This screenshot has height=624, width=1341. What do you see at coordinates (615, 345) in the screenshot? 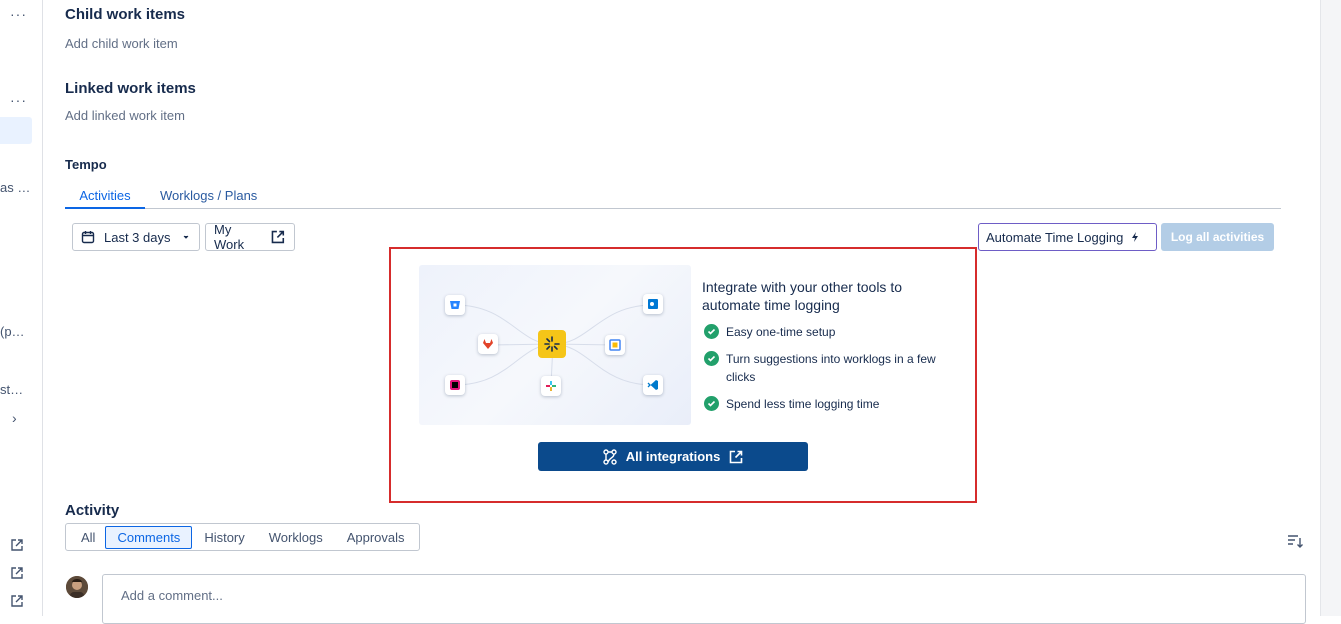
I see `google-calendar-icon` at bounding box center [615, 345].